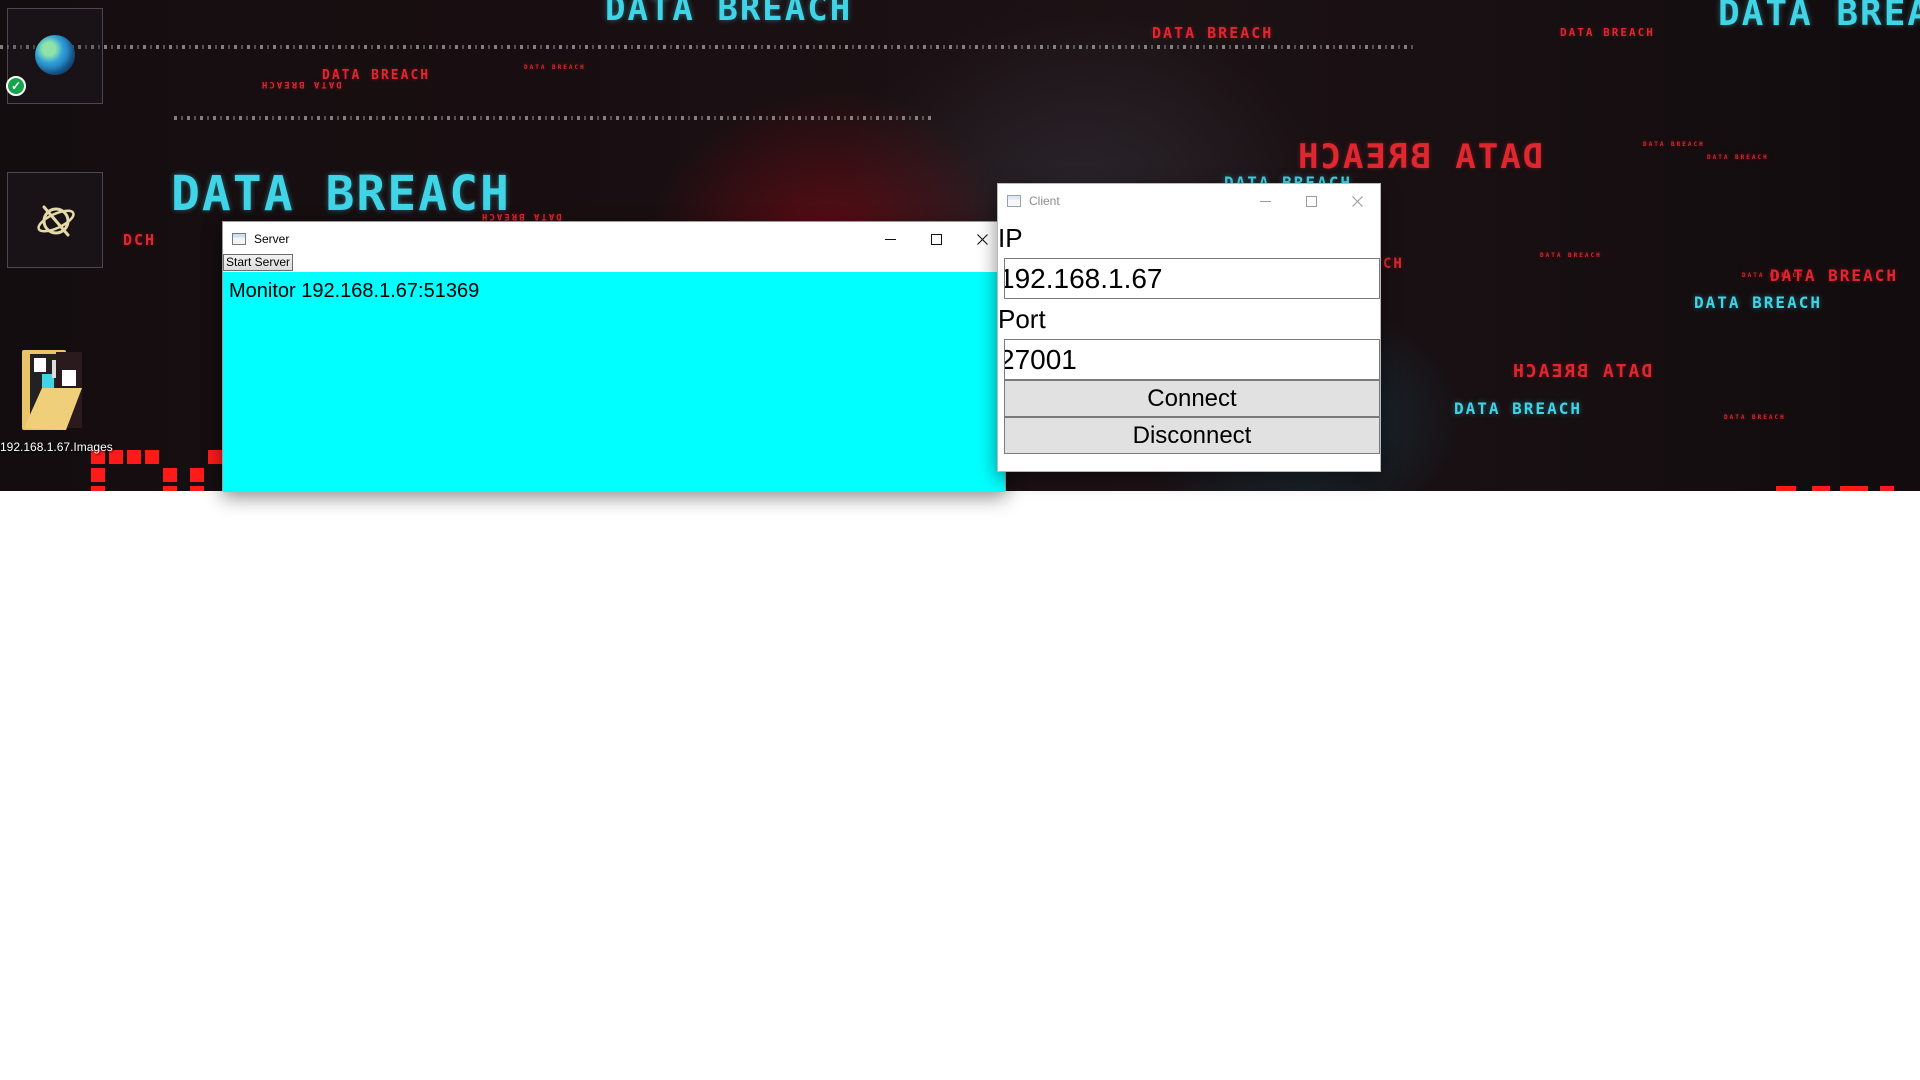  Describe the element at coordinates (1192, 359) in the screenshot. I see `port-field` at that location.